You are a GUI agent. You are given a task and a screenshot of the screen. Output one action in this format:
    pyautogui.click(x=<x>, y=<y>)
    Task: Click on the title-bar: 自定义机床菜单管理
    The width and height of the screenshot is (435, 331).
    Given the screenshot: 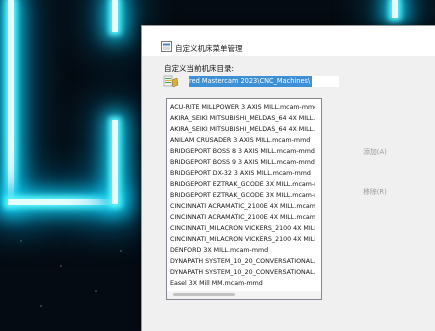 What is the action you would take?
    pyautogui.click(x=288, y=41)
    